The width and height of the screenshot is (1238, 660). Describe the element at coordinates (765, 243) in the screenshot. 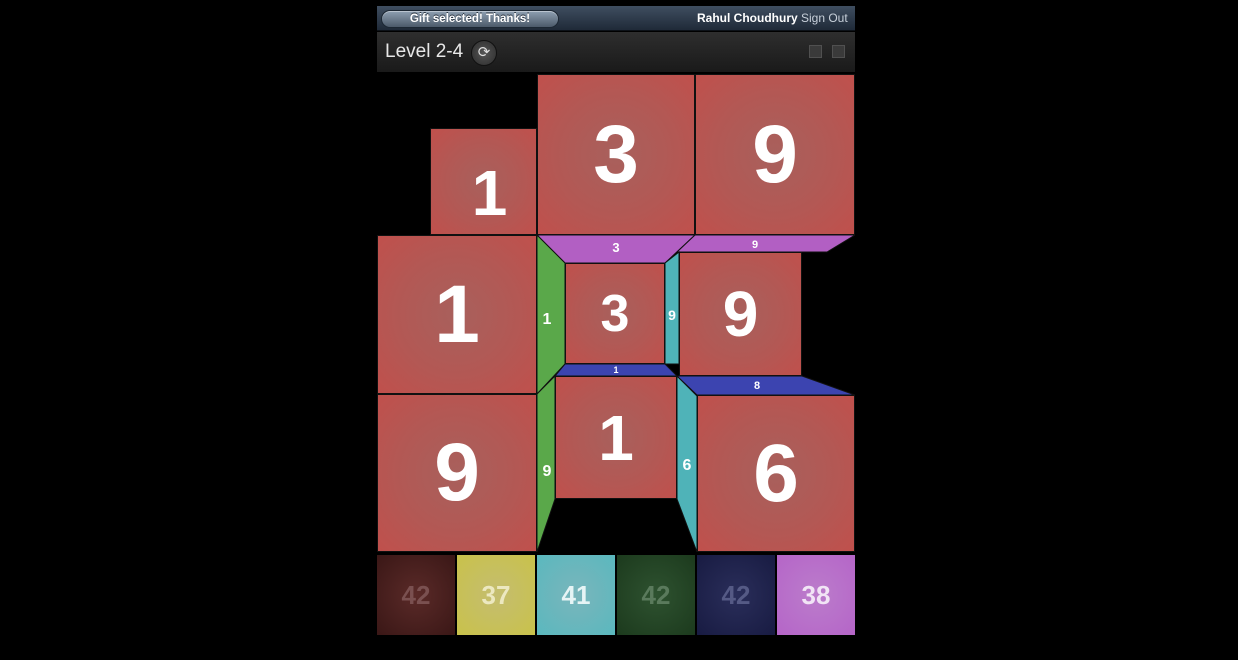

I see `top-face` at that location.